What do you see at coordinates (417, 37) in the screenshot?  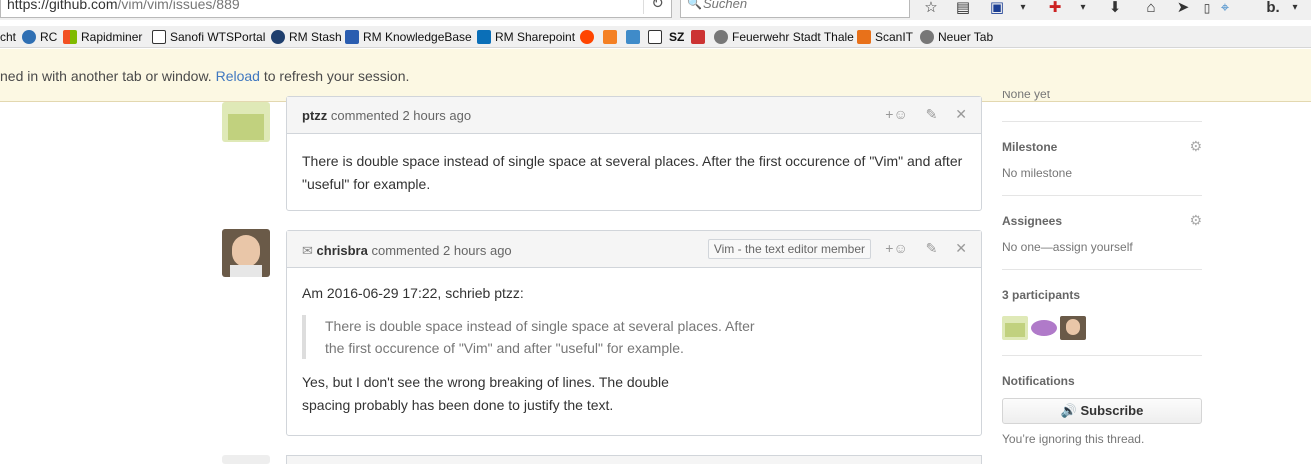 I see `bookmark-label: RM KnowledgeBase` at bounding box center [417, 37].